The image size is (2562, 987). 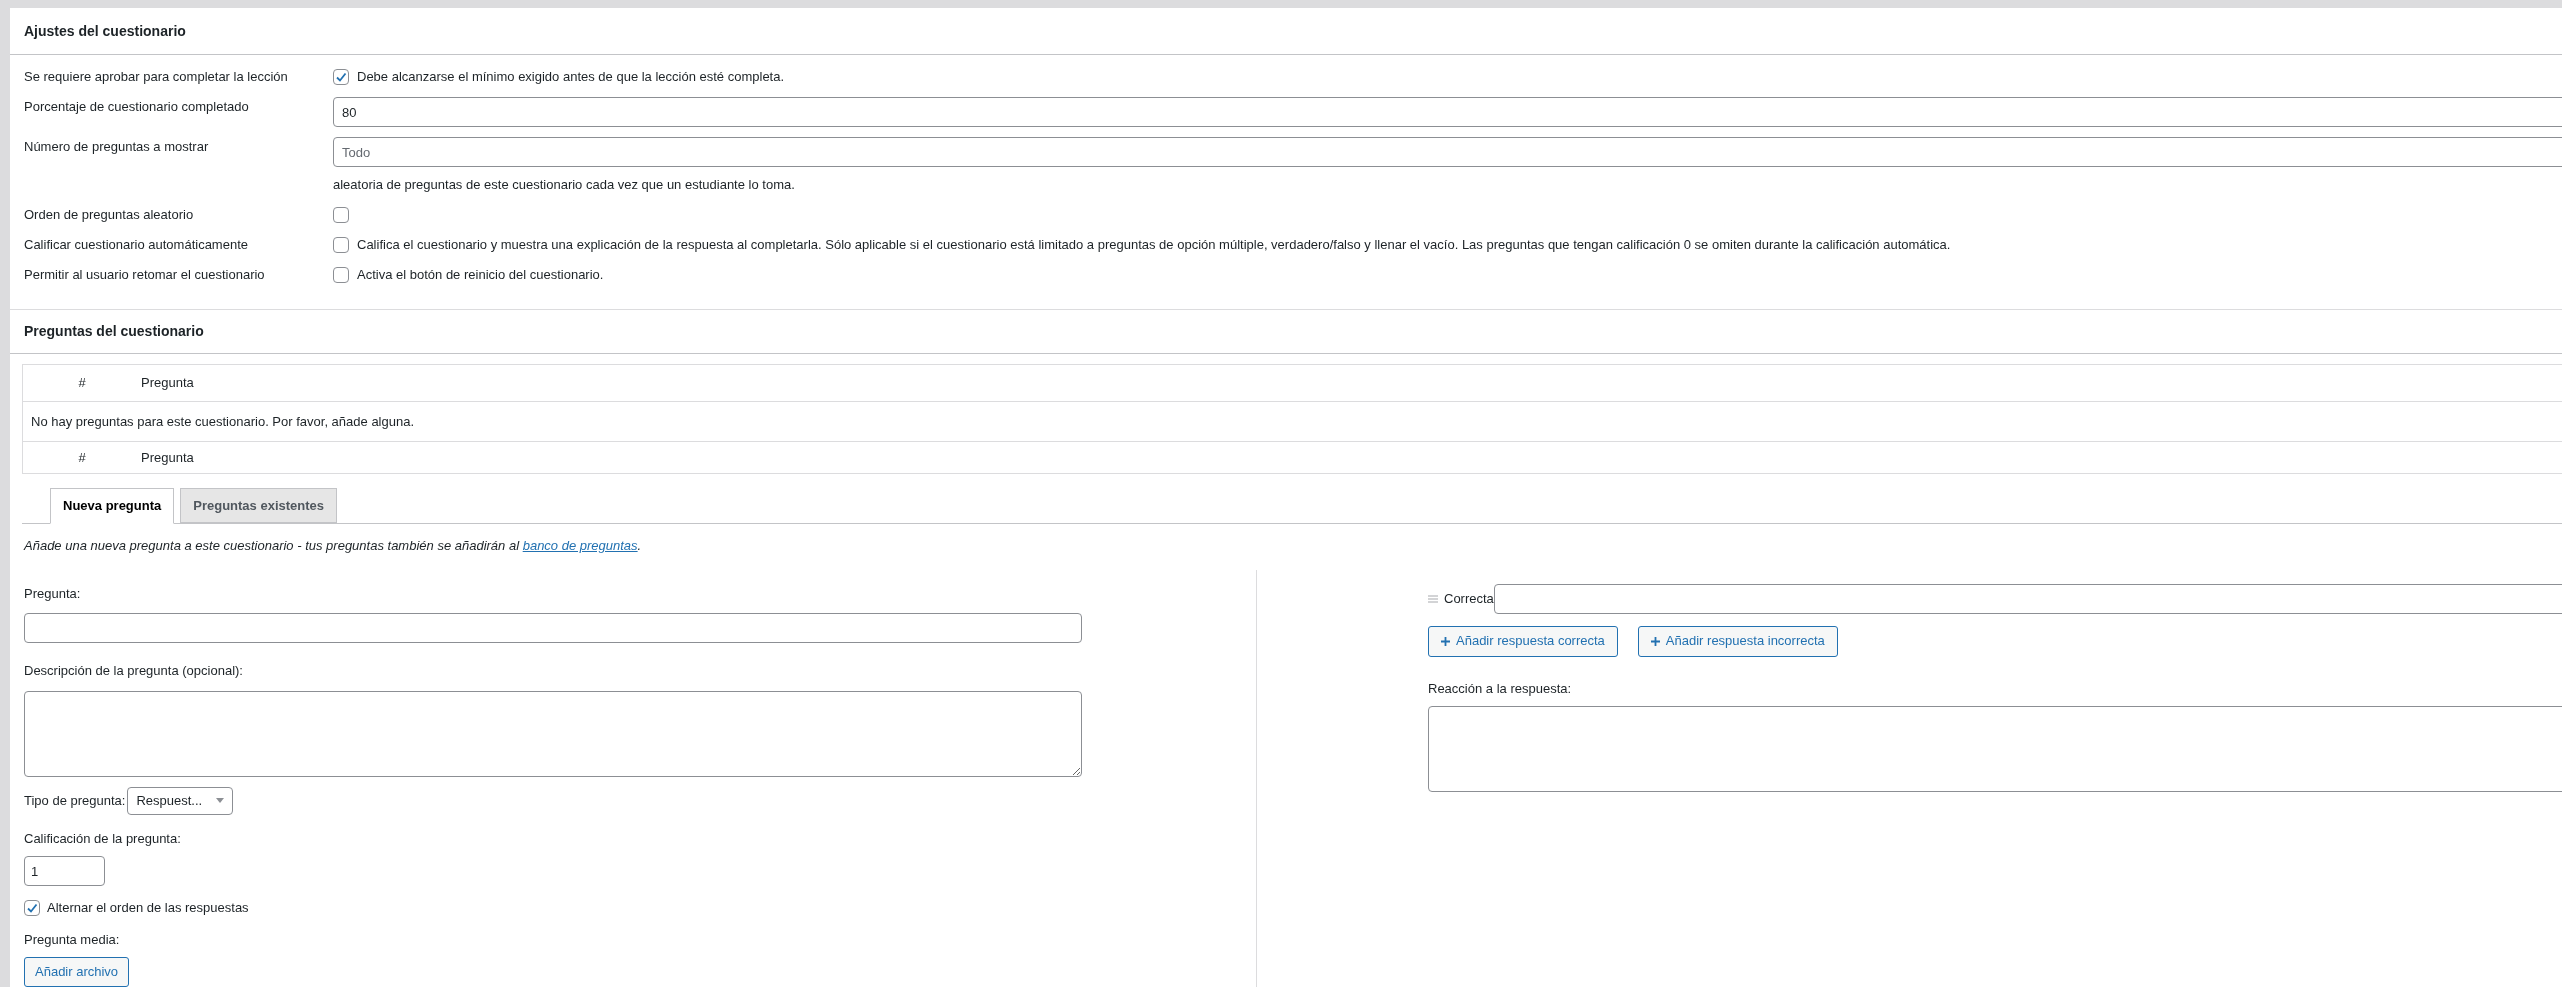 I want to click on answer-label: Correcta, so click(x=1469, y=598).